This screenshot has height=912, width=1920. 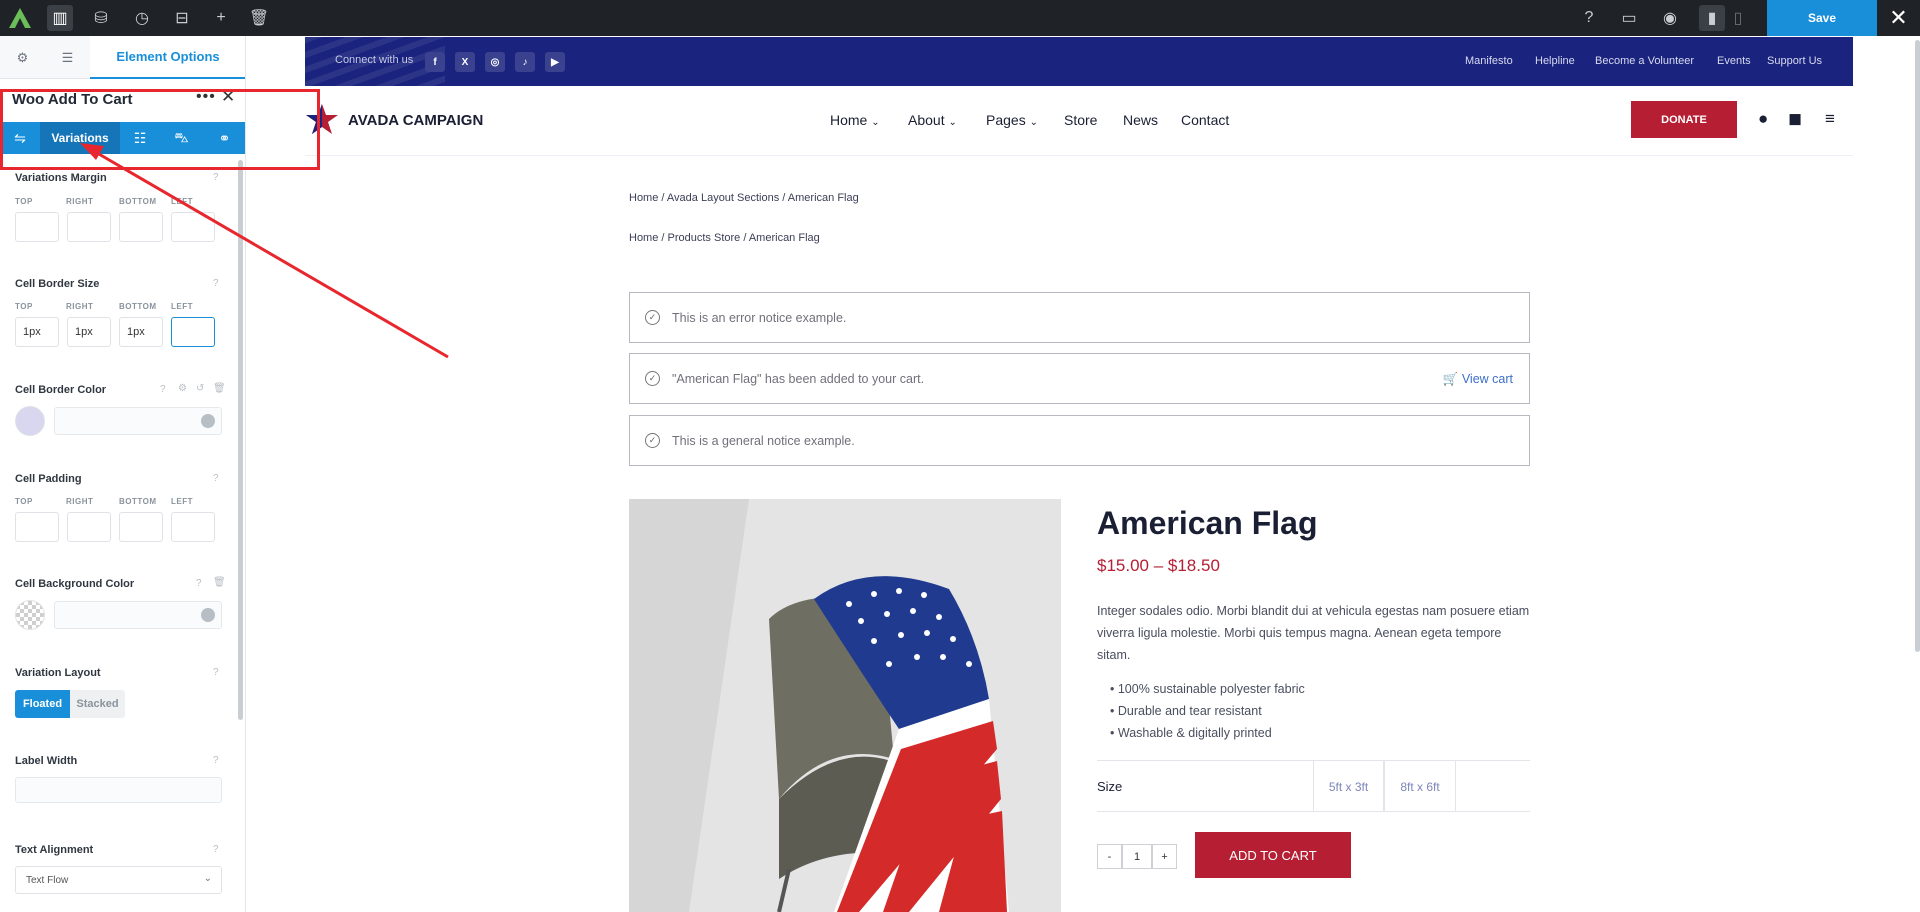 What do you see at coordinates (845, 705) in the screenshot?
I see `product-image` at bounding box center [845, 705].